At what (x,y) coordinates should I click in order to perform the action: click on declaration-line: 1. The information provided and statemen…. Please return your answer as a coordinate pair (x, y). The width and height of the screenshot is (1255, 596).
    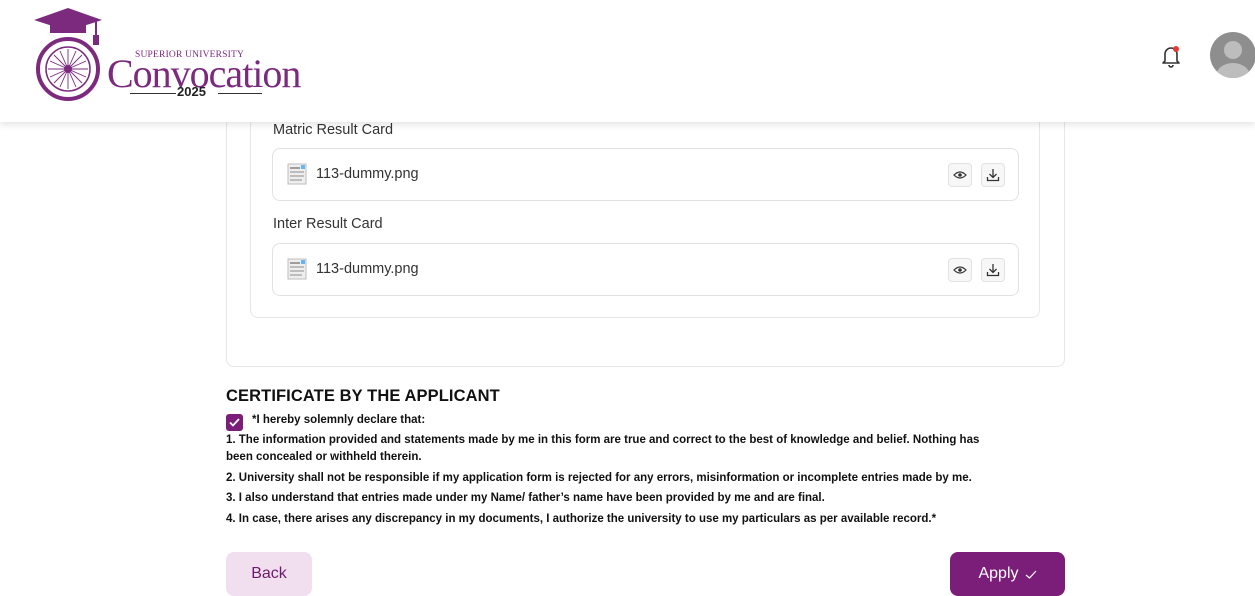
    Looking at the image, I should click on (603, 440).